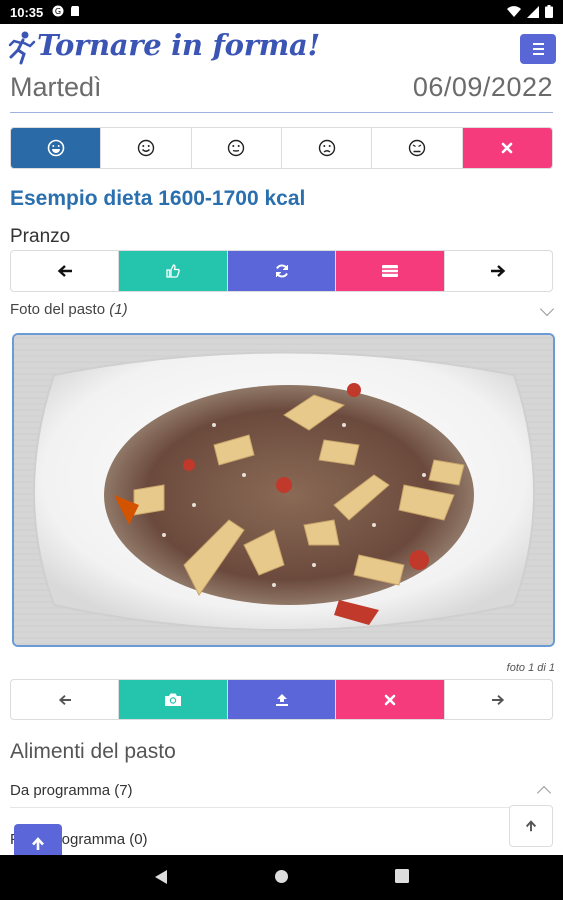 The width and height of the screenshot is (563, 900). I want to click on recents-icon, so click(402, 876).